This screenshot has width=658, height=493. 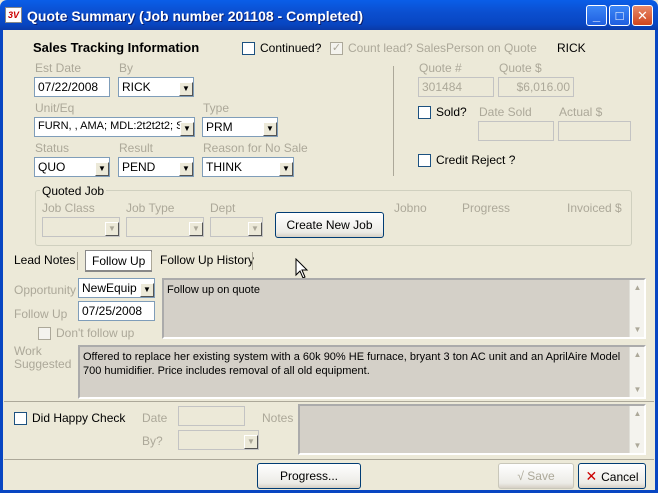 I want to click on dont-follow-label: Don't follow up, so click(x=95, y=333).